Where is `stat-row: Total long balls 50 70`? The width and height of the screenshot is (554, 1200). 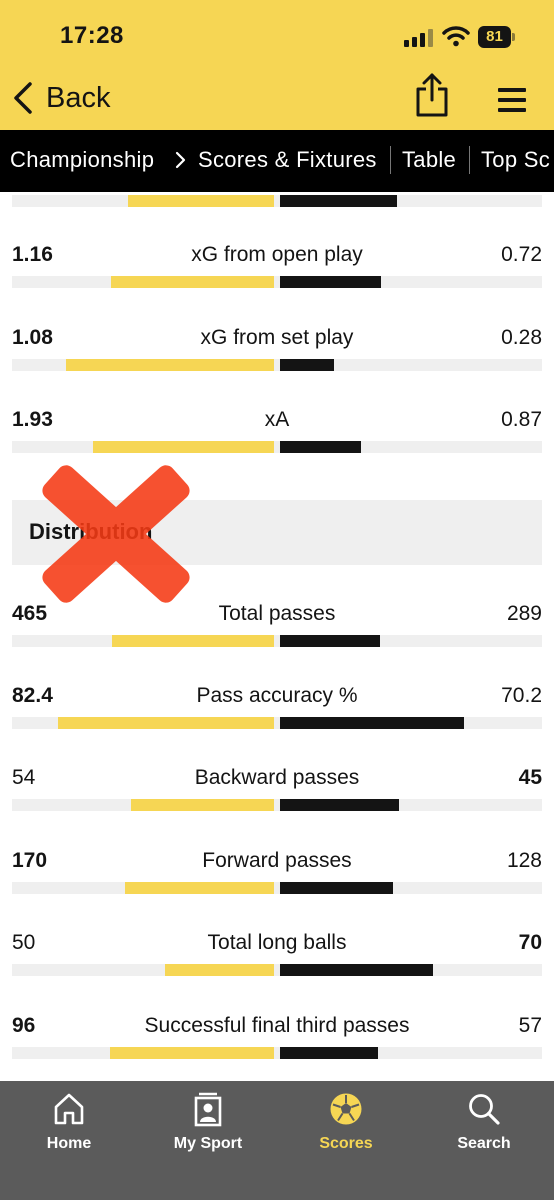 stat-row: Total long balls 50 70 is located at coordinates (277, 961).